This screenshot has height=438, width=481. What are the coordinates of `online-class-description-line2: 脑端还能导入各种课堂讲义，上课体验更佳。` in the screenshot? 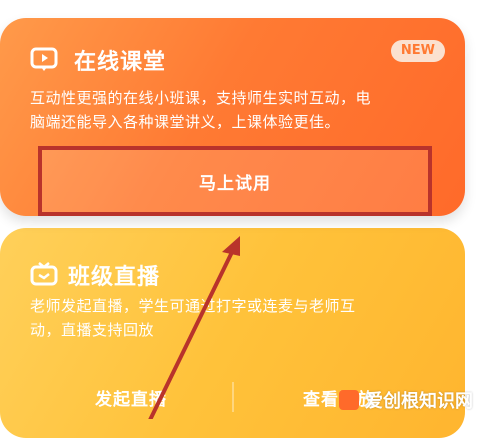 It's located at (185, 122).